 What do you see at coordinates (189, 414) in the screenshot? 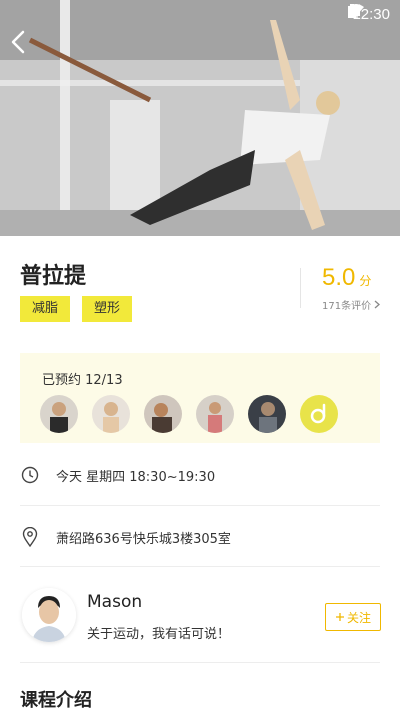
I see `participant-avatars` at bounding box center [189, 414].